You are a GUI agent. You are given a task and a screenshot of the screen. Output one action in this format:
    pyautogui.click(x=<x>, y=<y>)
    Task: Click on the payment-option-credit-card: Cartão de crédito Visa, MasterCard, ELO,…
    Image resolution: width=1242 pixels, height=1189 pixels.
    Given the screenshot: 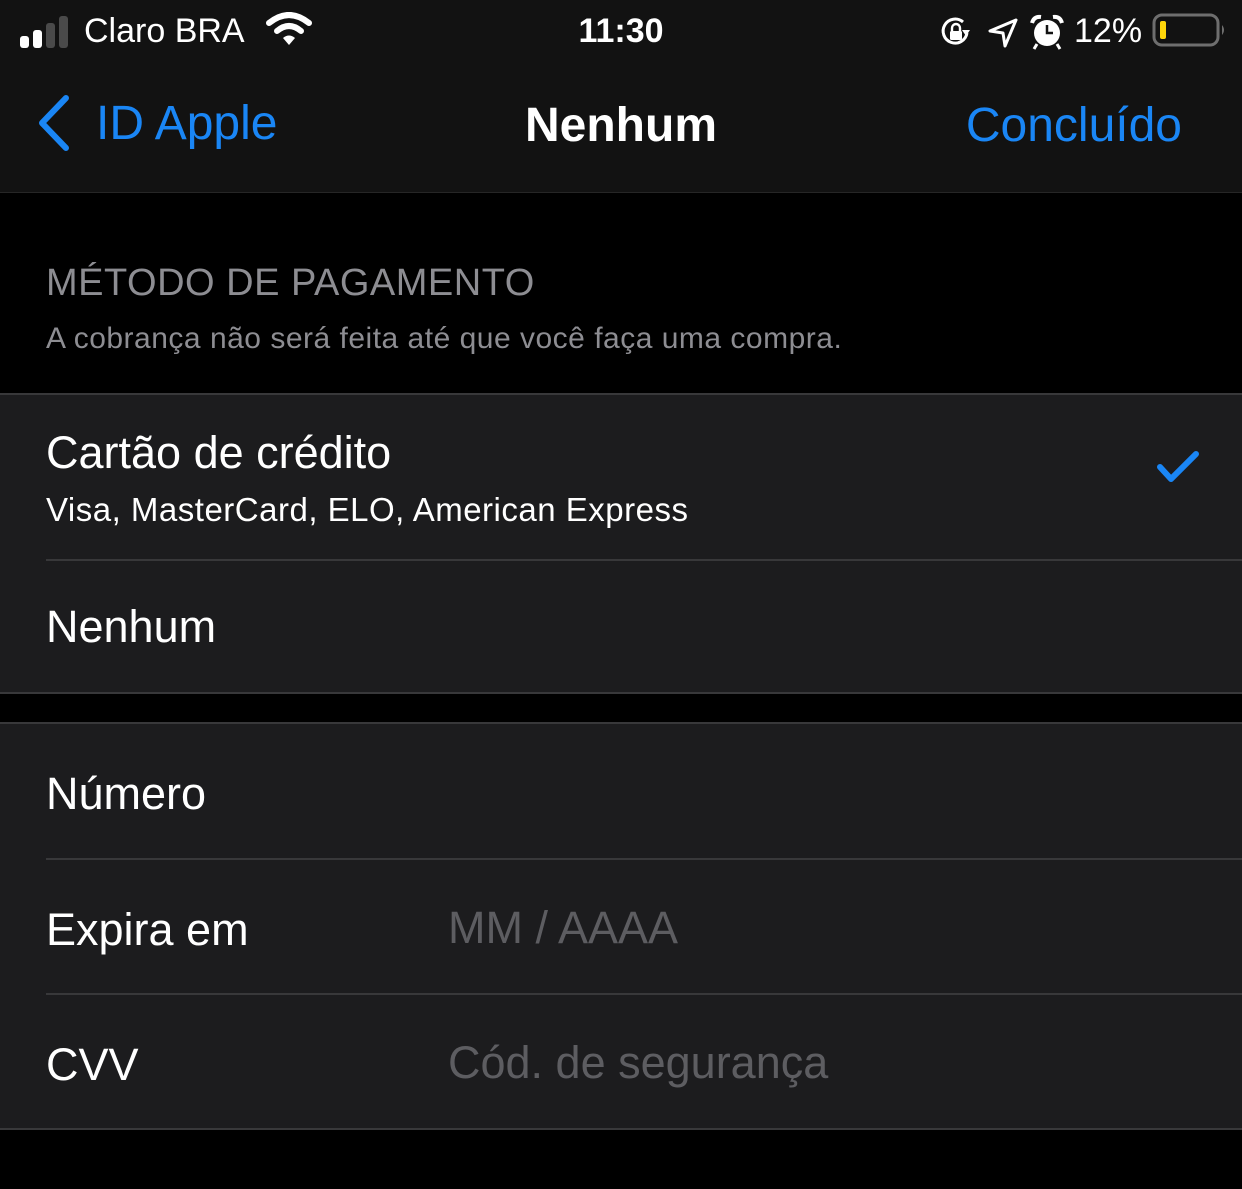 What is the action you would take?
    pyautogui.click(x=621, y=478)
    